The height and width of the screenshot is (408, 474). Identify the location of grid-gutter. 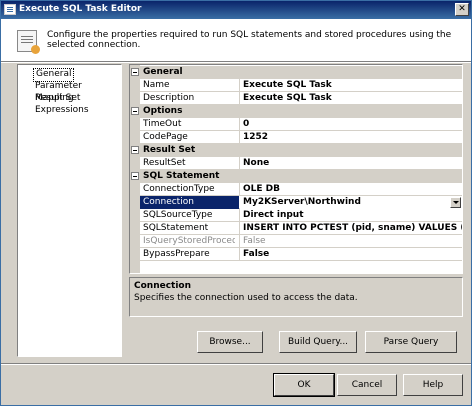
(135, 169).